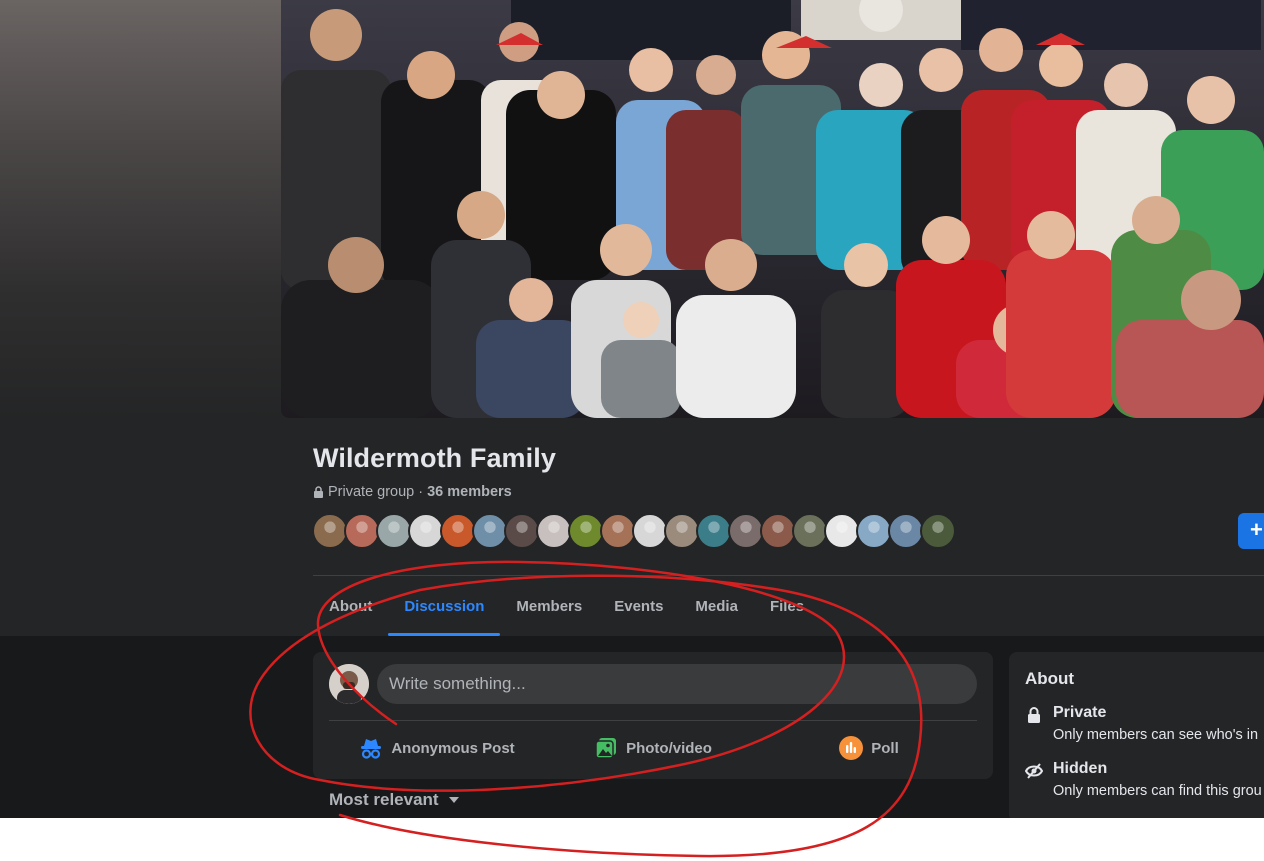 Image resolution: width=1264 pixels, height=861 pixels. Describe the element at coordinates (1251, 531) in the screenshot. I see `invite-button: +` at that location.